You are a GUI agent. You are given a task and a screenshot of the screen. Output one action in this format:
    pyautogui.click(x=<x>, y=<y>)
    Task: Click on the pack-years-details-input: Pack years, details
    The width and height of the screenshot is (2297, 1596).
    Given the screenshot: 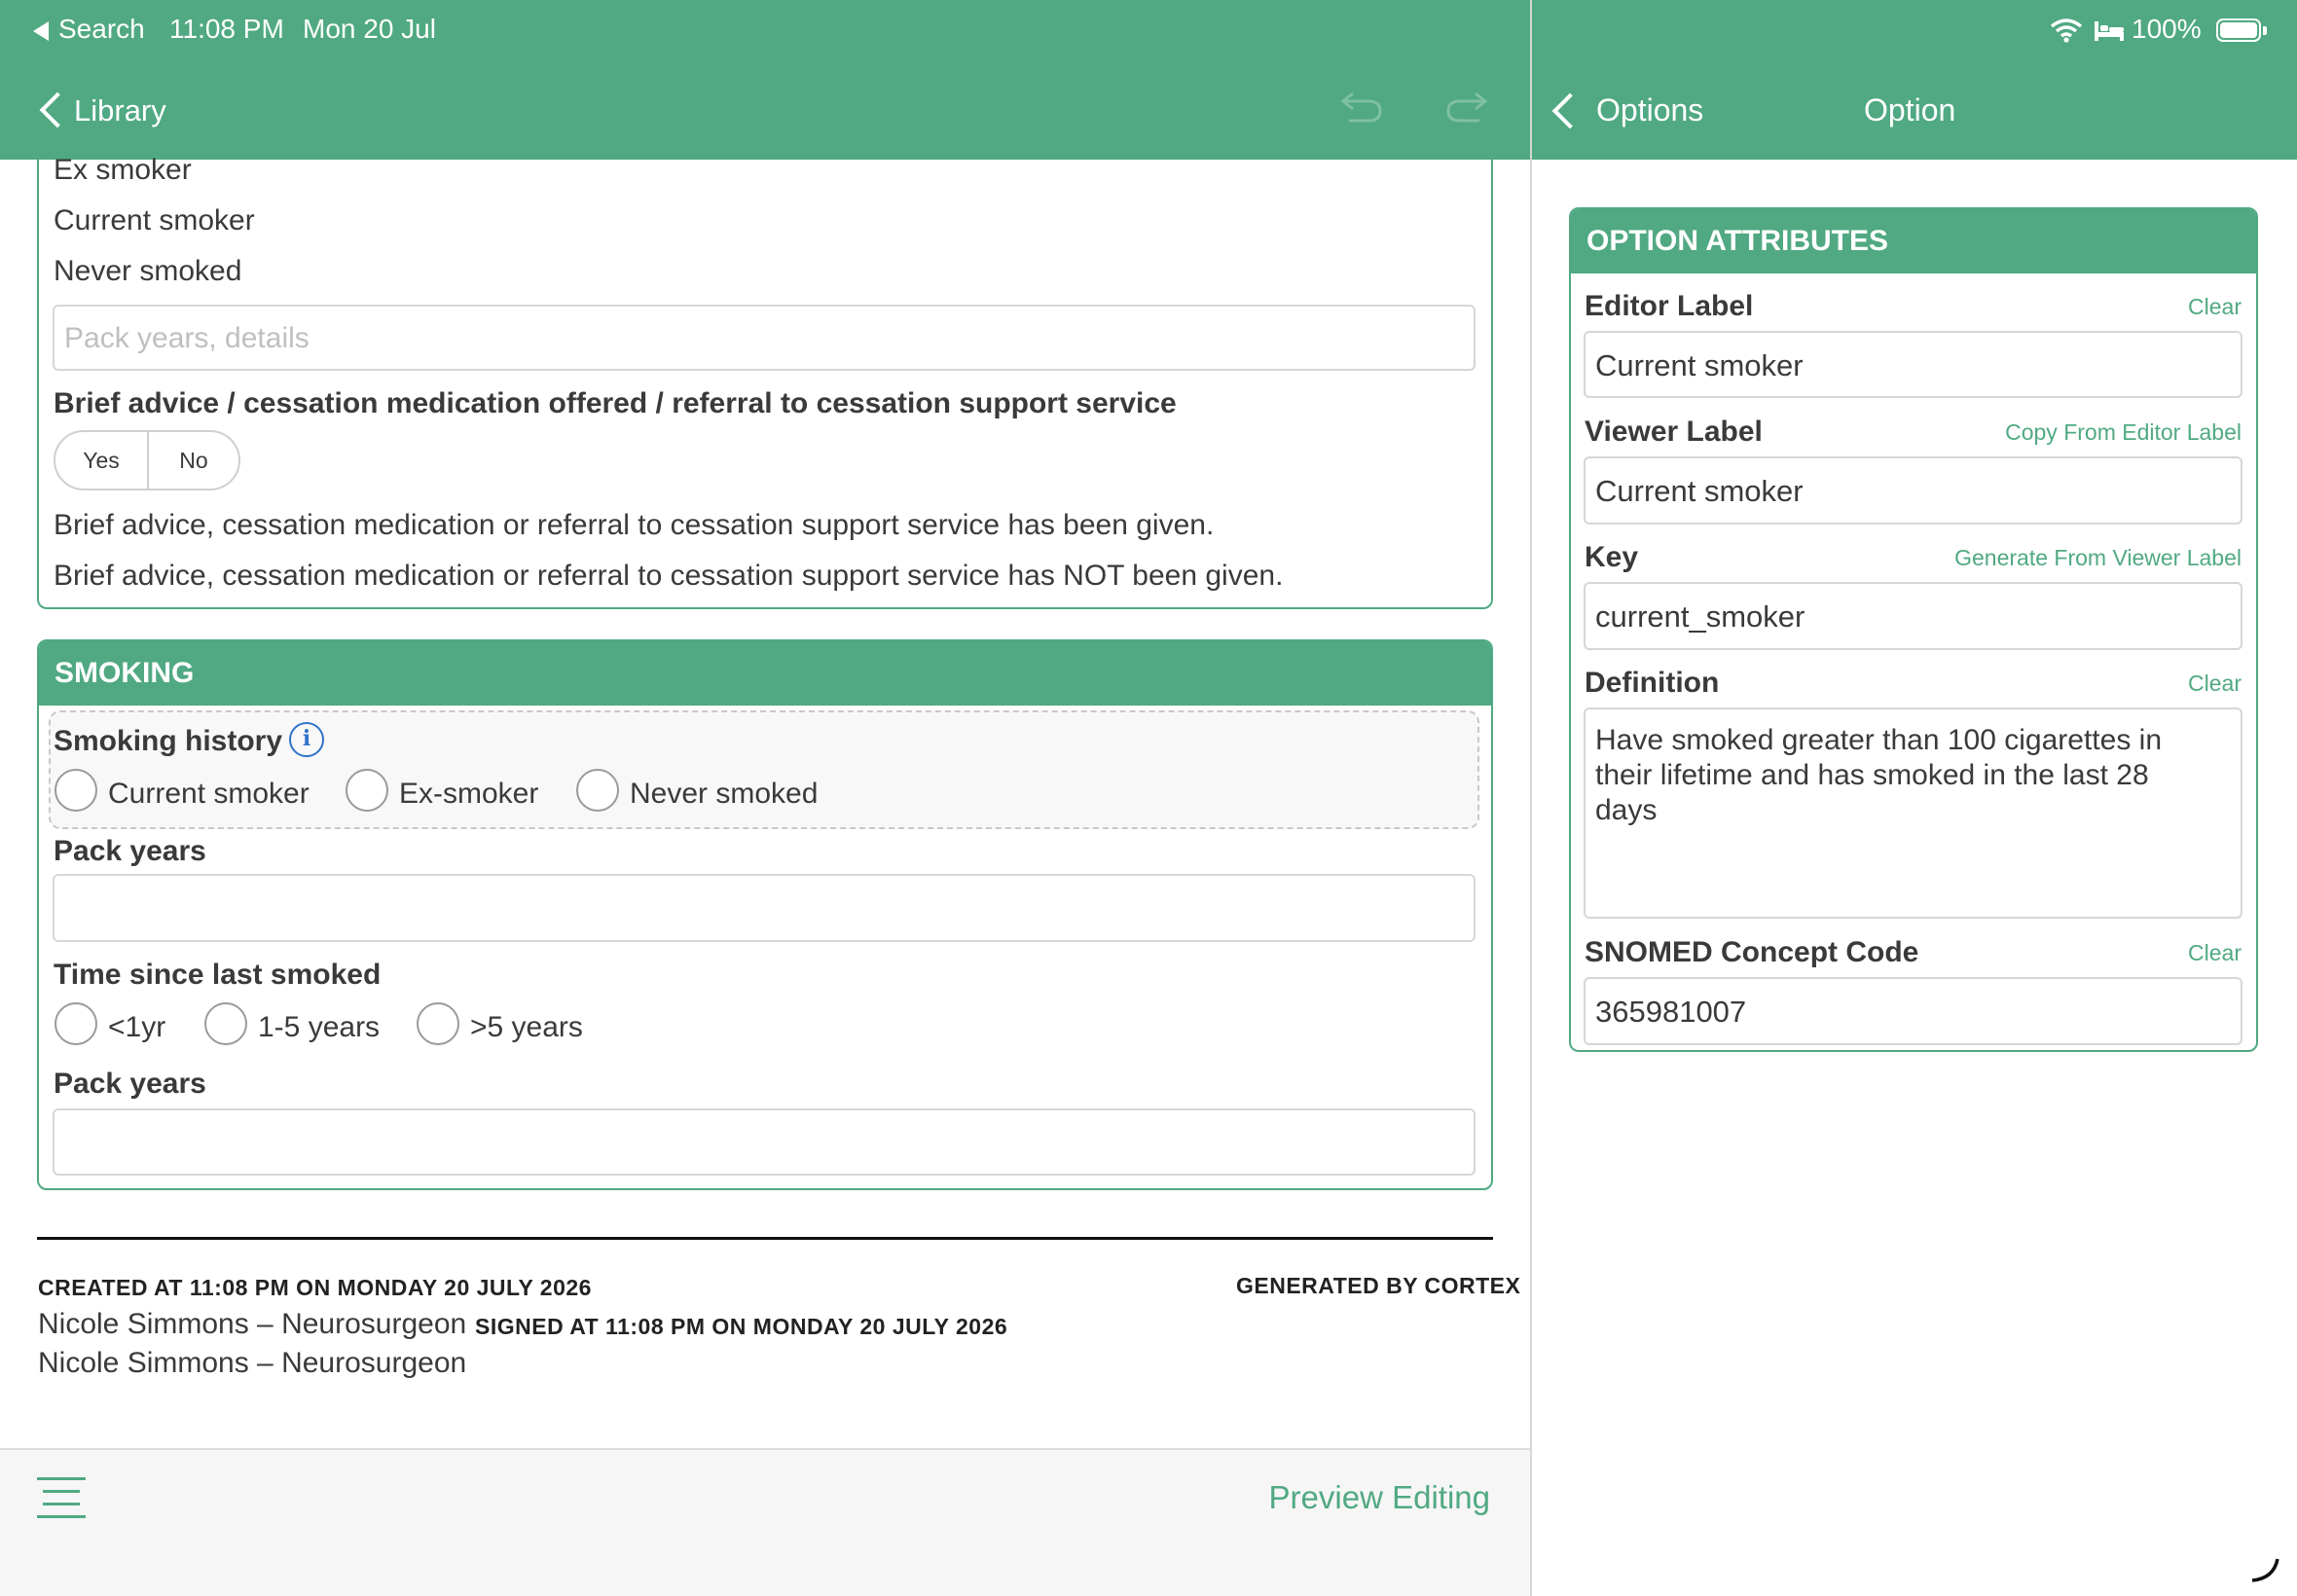 What is the action you would take?
    pyautogui.click(x=764, y=338)
    